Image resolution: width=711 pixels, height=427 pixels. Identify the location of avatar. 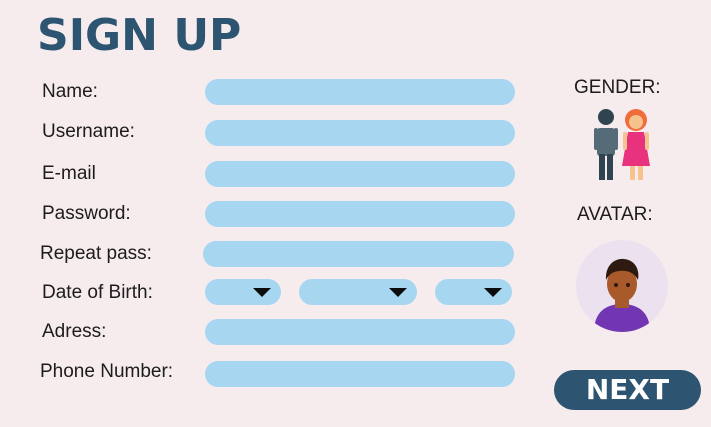
(622, 286).